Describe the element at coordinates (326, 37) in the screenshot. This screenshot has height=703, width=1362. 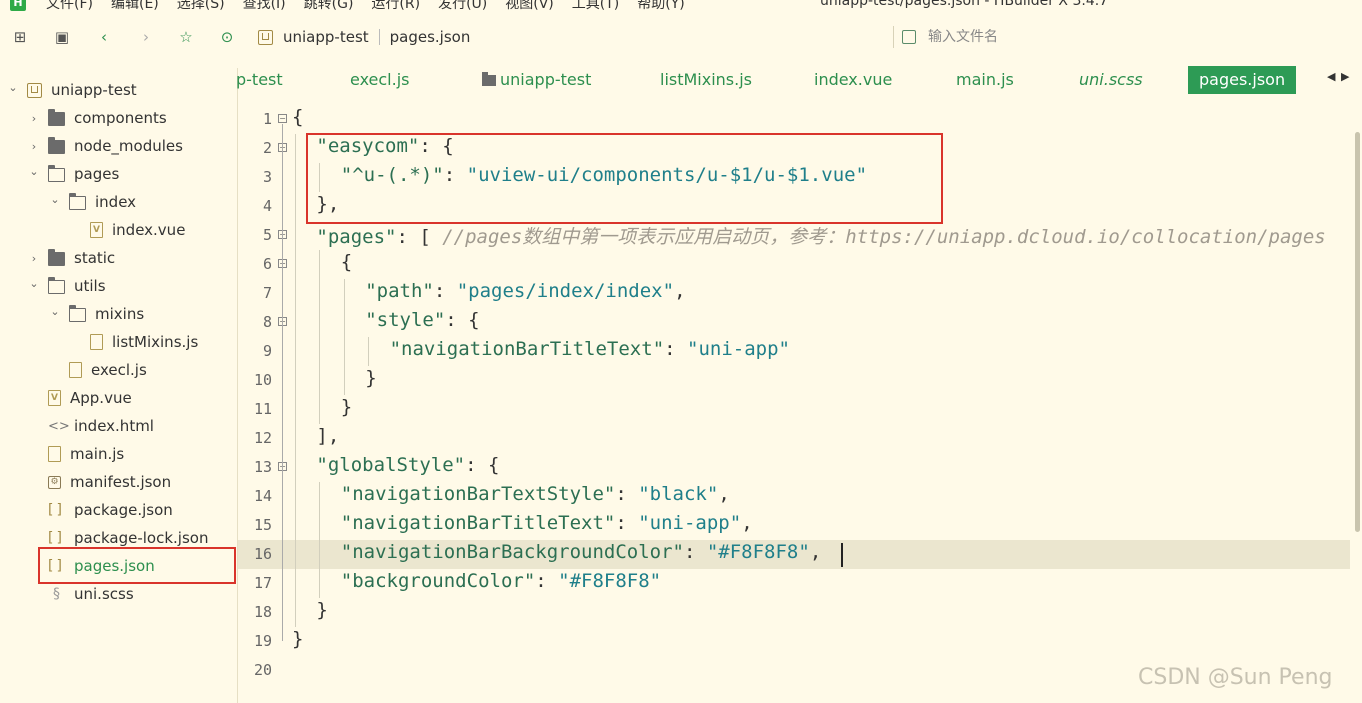
I see `breadcrumb-project: uniapp-test` at that location.